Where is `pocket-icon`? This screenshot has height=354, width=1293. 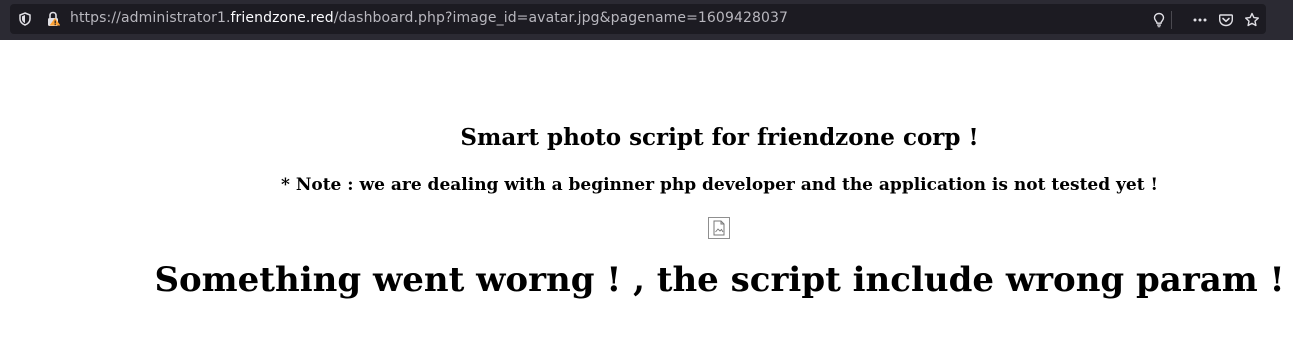
pocket-icon is located at coordinates (1226, 20).